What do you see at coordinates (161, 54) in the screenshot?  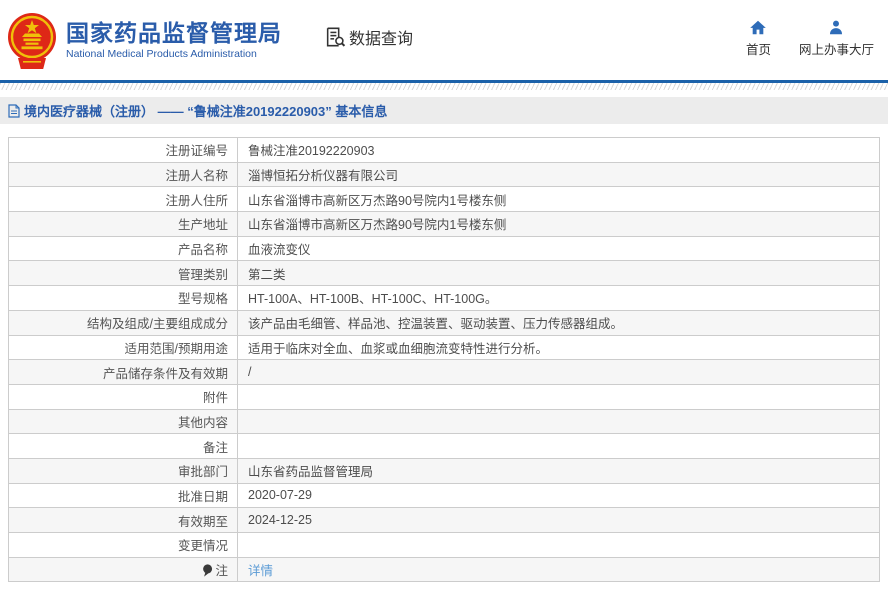 I see `agency-name-en: National Medical Products Administration` at bounding box center [161, 54].